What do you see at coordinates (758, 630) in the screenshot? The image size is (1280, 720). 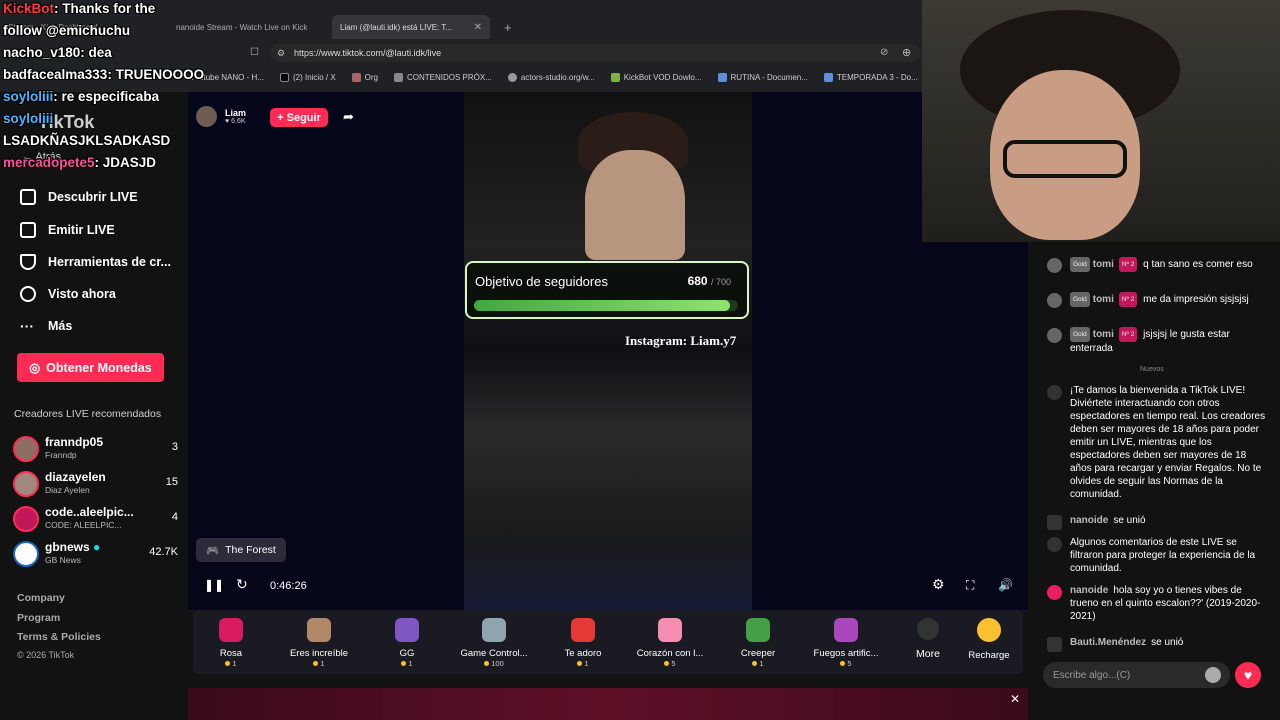 I see `creeper-icon` at bounding box center [758, 630].